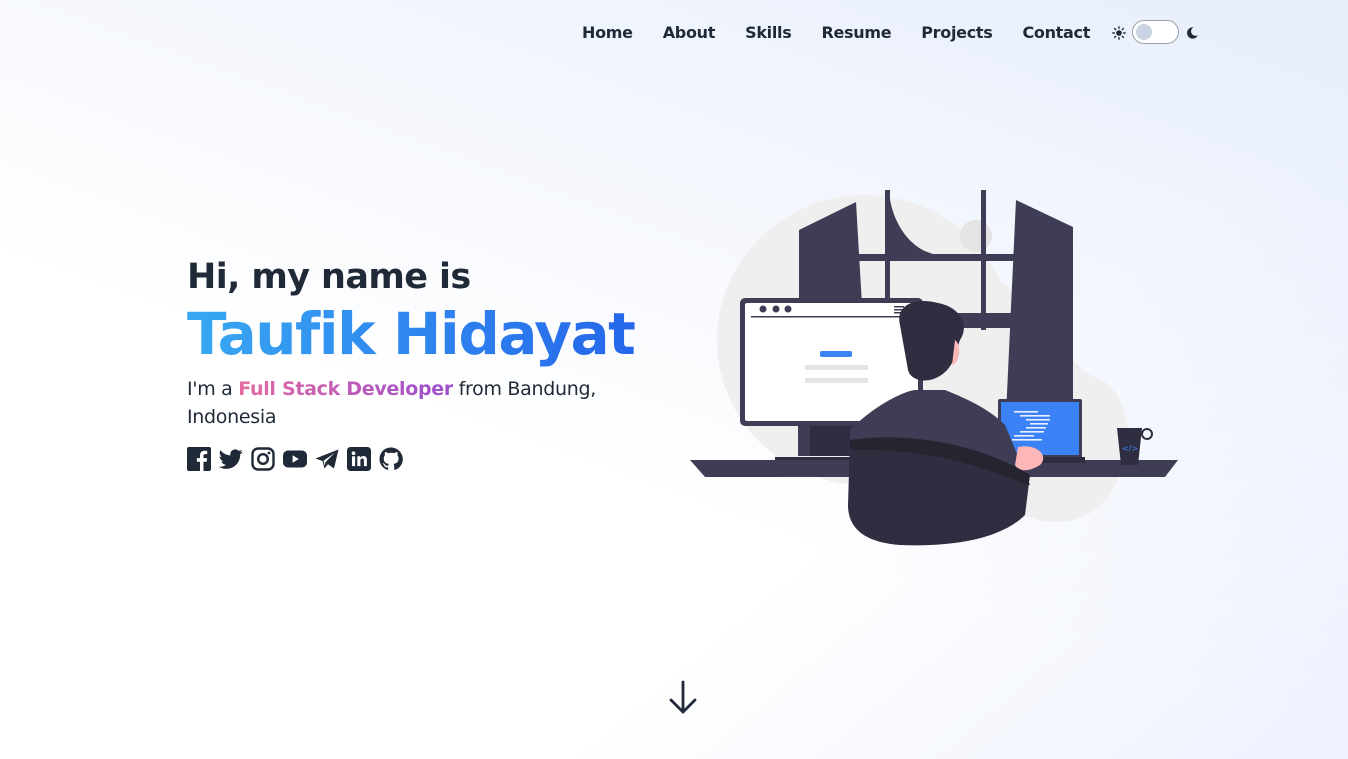 This screenshot has height=759, width=1348. What do you see at coordinates (1039, 307) in the screenshot?
I see `curtain-right` at bounding box center [1039, 307].